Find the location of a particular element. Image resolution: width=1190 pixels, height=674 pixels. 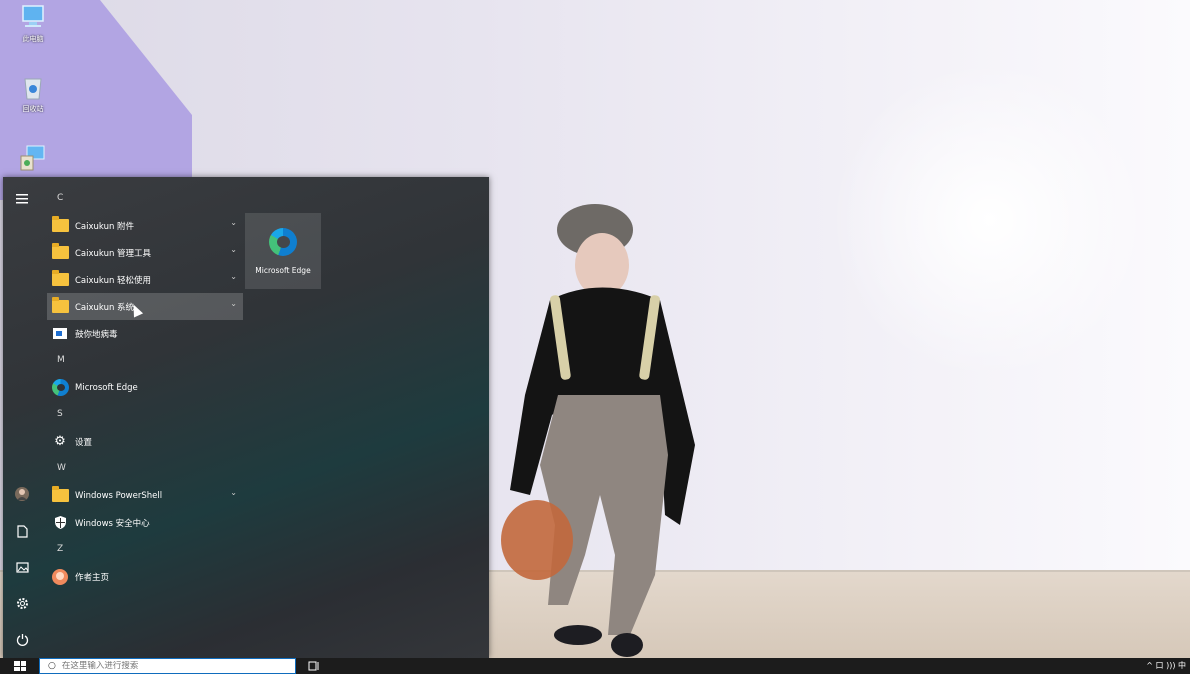

app-item-caixukun-ease-of-access: Caixukun 轻松使用 ⌄ is located at coordinates (145, 279).